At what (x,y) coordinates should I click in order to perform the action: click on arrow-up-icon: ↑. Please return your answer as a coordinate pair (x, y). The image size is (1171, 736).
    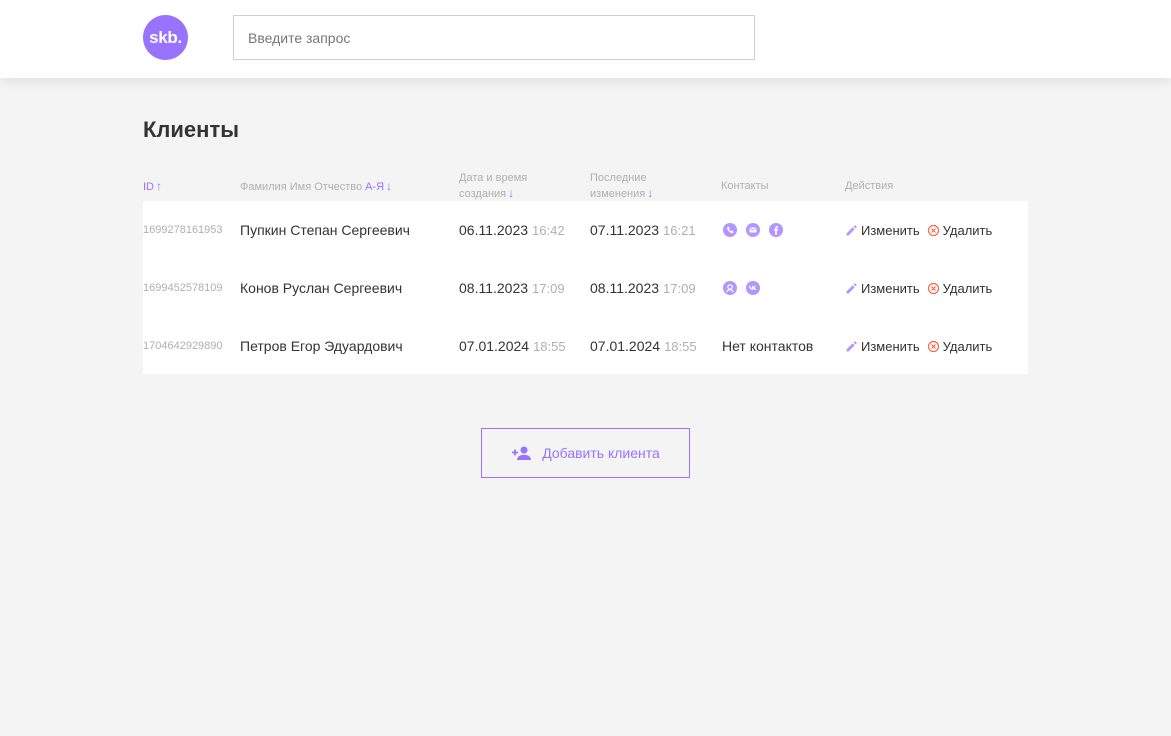
    Looking at the image, I should click on (159, 186).